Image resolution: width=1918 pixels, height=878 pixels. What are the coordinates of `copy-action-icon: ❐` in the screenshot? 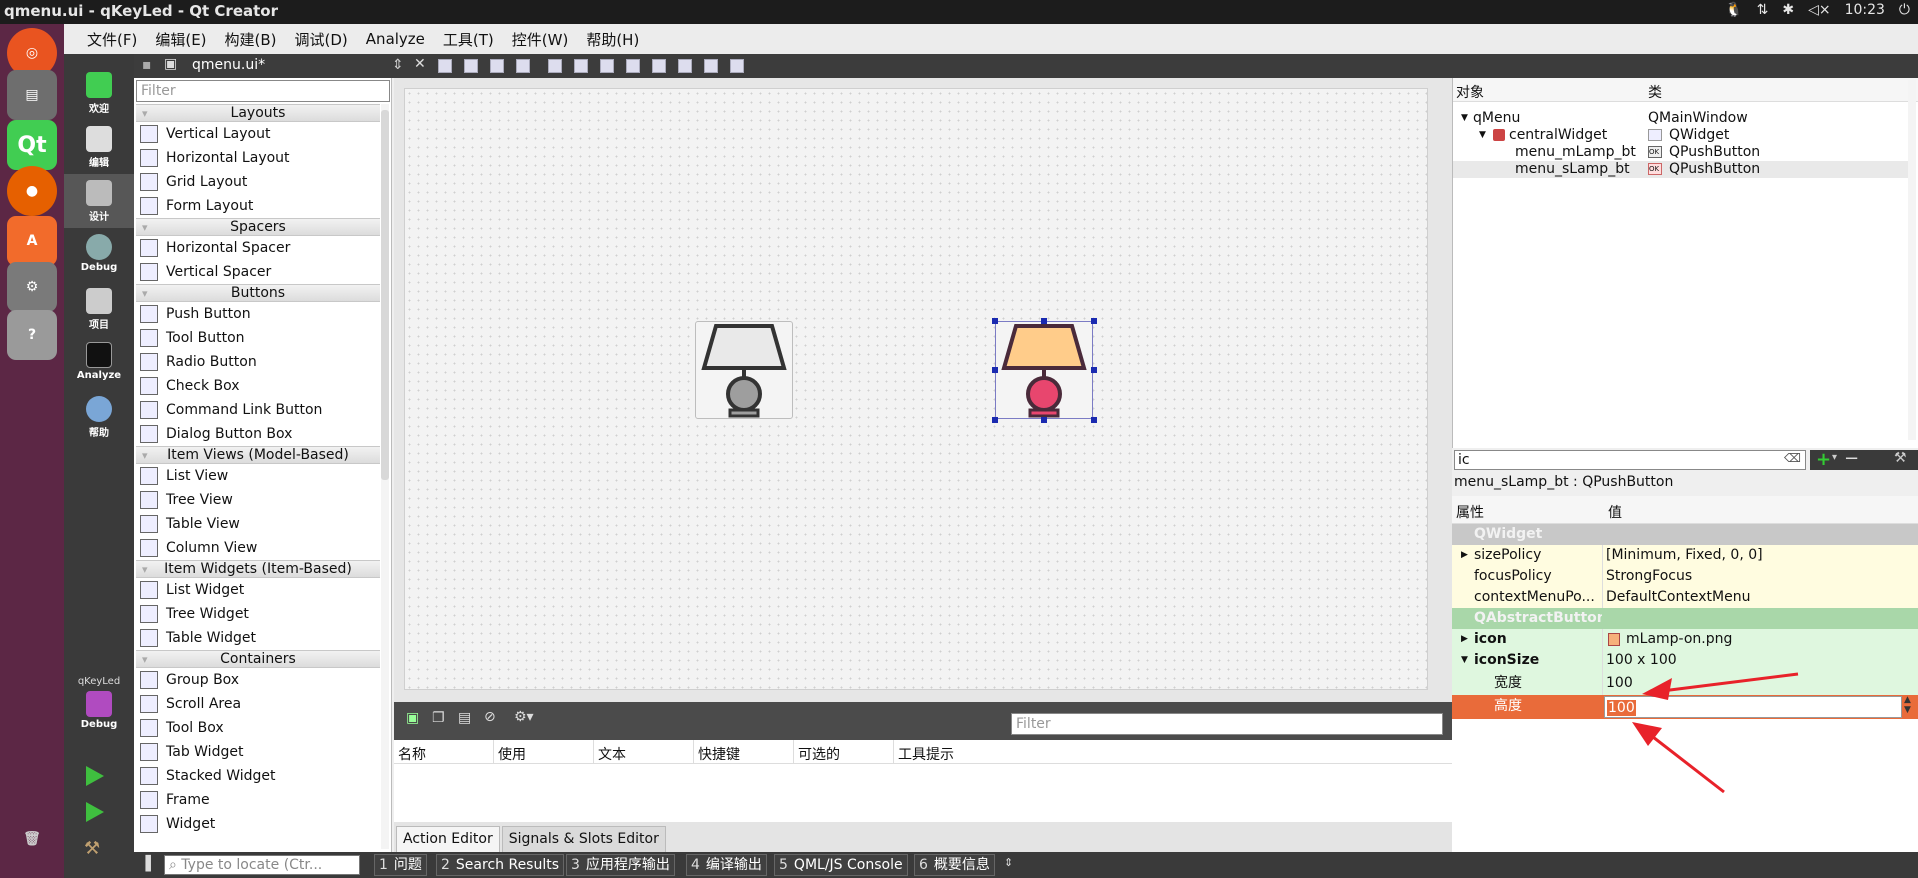 It's located at (438, 718).